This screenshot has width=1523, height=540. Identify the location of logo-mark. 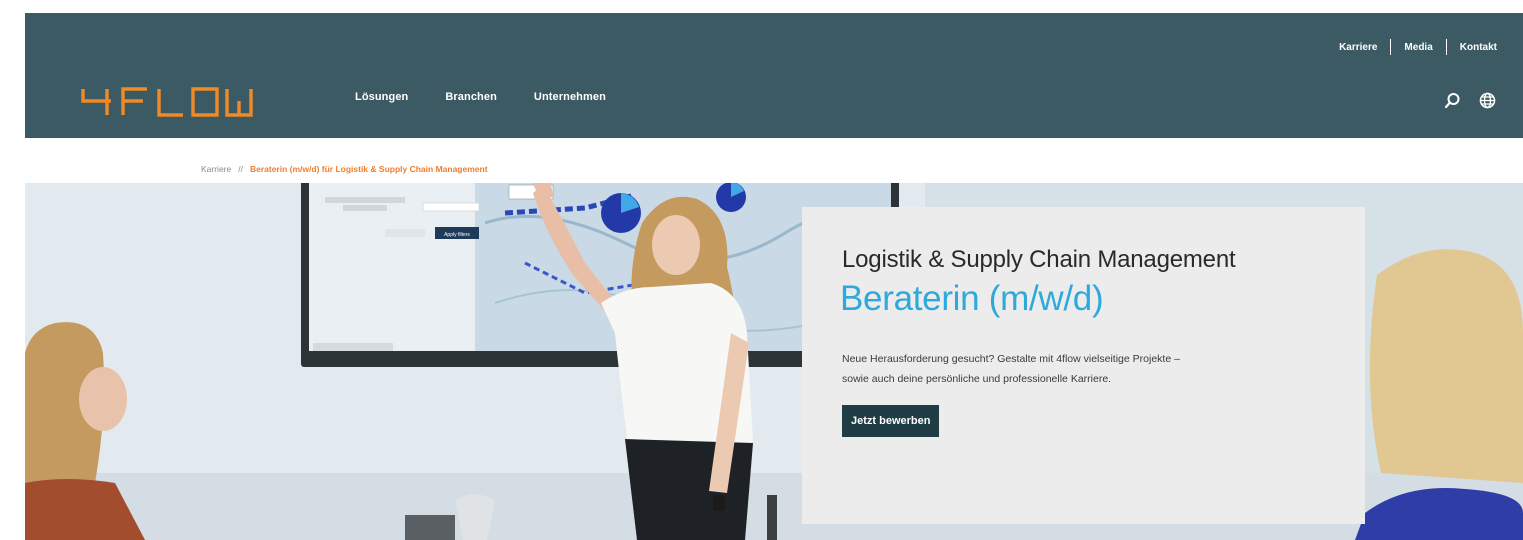
(167, 102).